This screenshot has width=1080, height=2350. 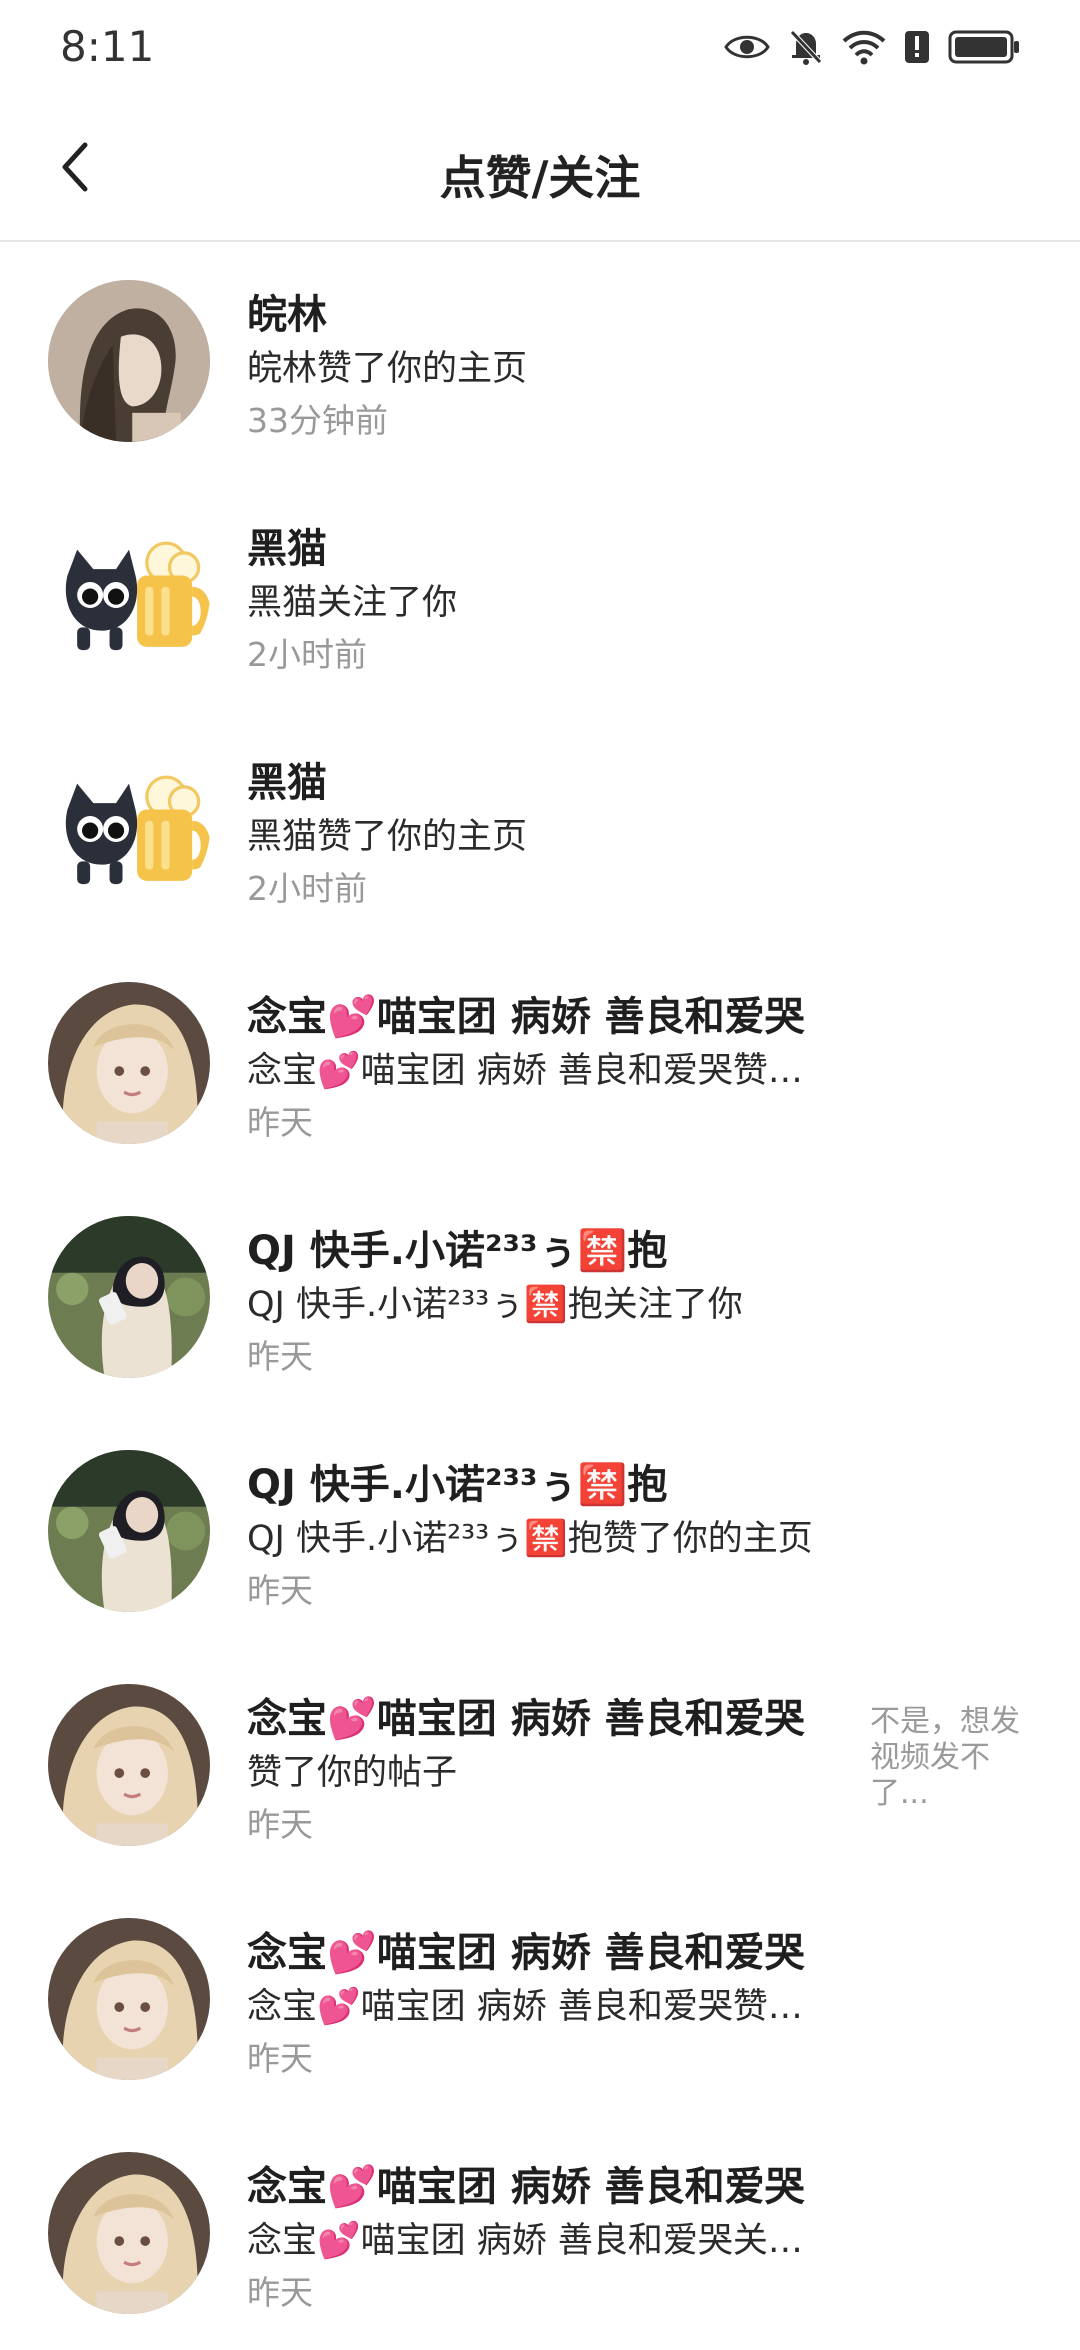 What do you see at coordinates (540, 178) in the screenshot?
I see `page-title: 点赞/关注` at bounding box center [540, 178].